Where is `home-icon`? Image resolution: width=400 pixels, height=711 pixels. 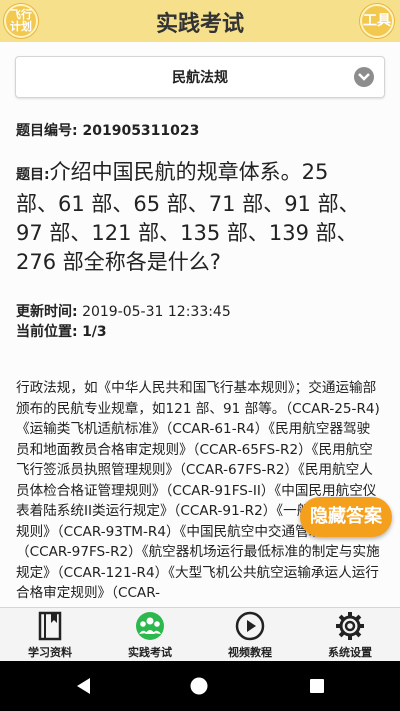
home-icon is located at coordinates (199, 686).